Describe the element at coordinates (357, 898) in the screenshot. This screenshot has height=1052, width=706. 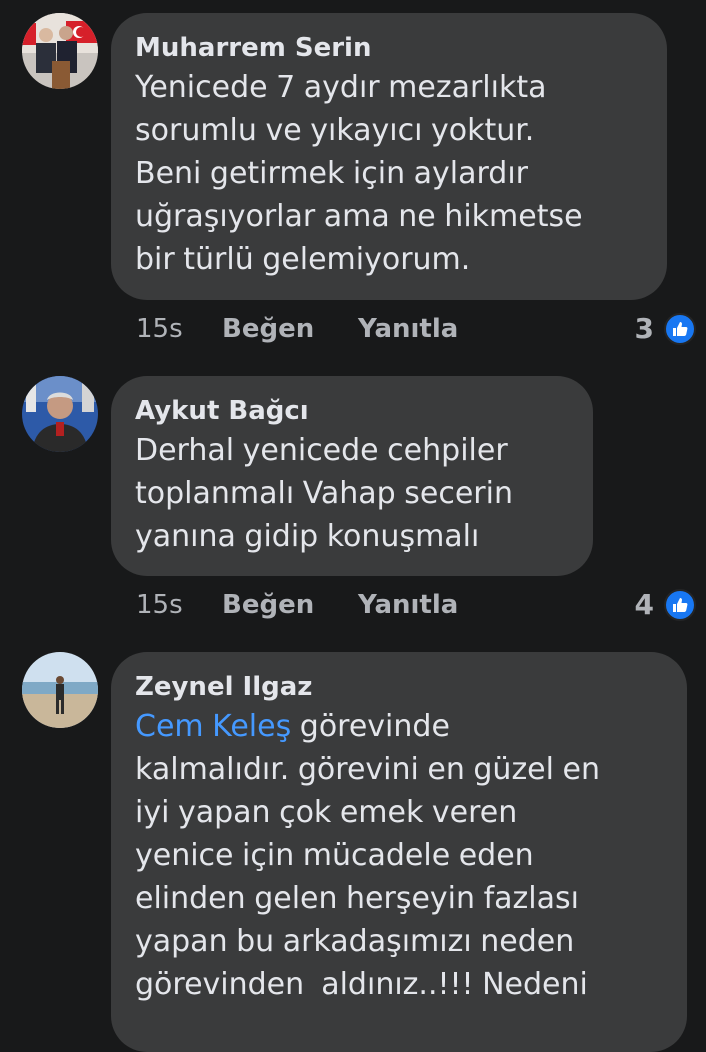
I see `comment-text-line: elinden gelen herşeyin fazlası` at that location.